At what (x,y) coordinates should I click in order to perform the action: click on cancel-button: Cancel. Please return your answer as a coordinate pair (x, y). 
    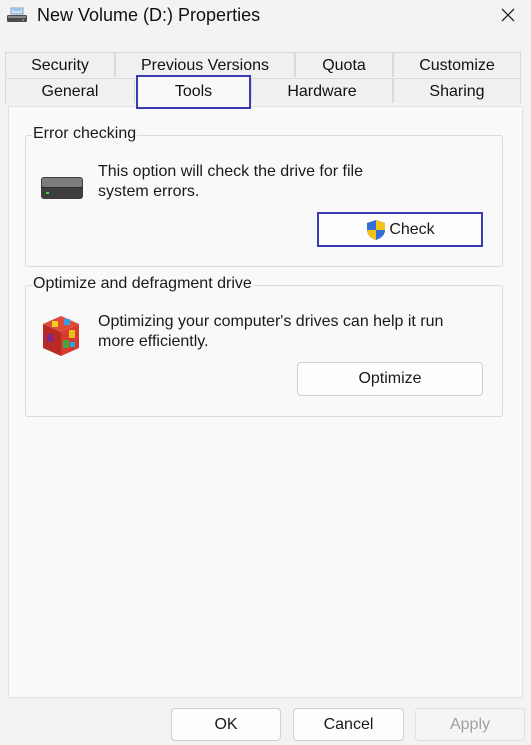
    Looking at the image, I should click on (348, 724).